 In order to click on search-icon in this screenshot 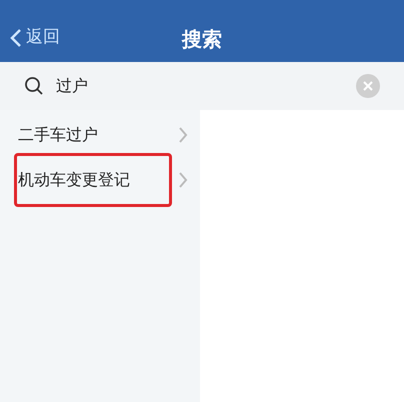, I will do `click(34, 86)`.